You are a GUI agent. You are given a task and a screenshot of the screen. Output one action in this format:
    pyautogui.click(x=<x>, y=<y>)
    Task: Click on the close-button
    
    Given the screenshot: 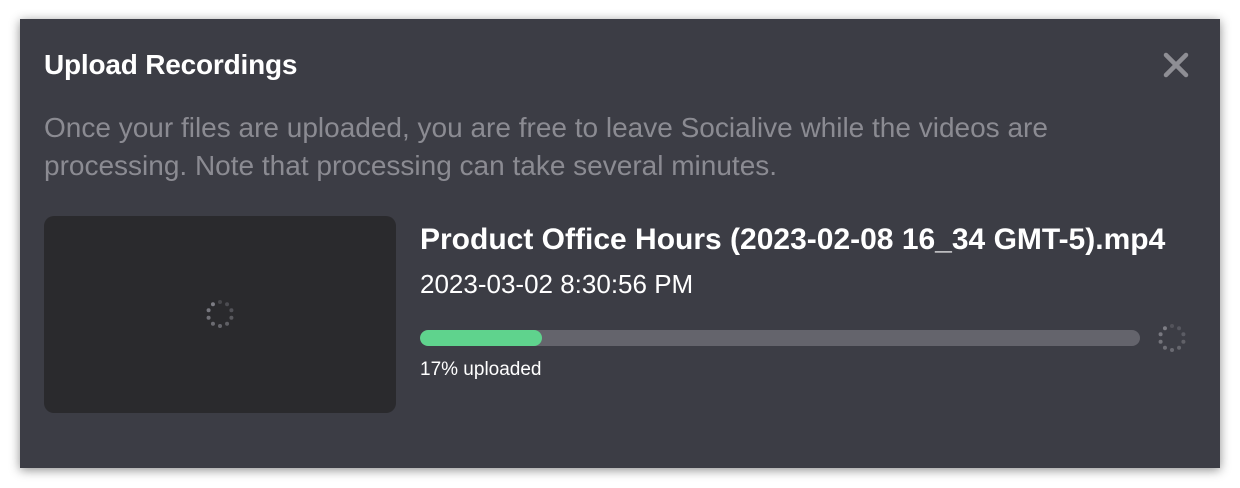 What is the action you would take?
    pyautogui.click(x=1176, y=65)
    